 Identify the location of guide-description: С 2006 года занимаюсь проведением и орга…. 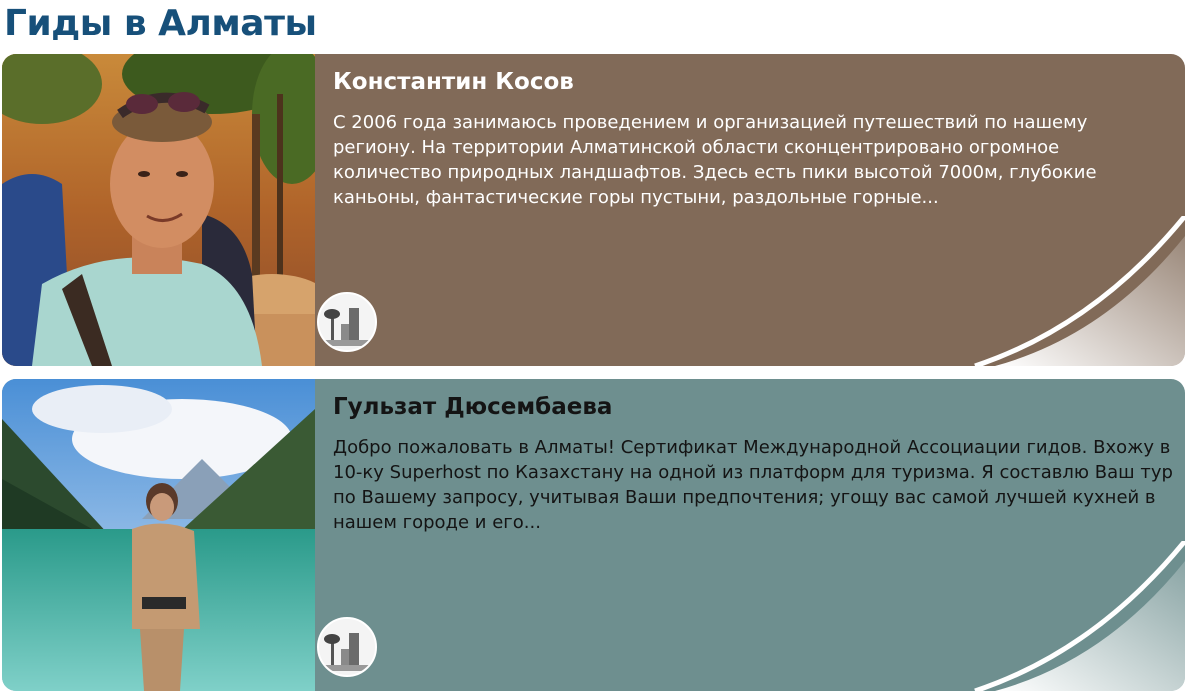
(715, 160).